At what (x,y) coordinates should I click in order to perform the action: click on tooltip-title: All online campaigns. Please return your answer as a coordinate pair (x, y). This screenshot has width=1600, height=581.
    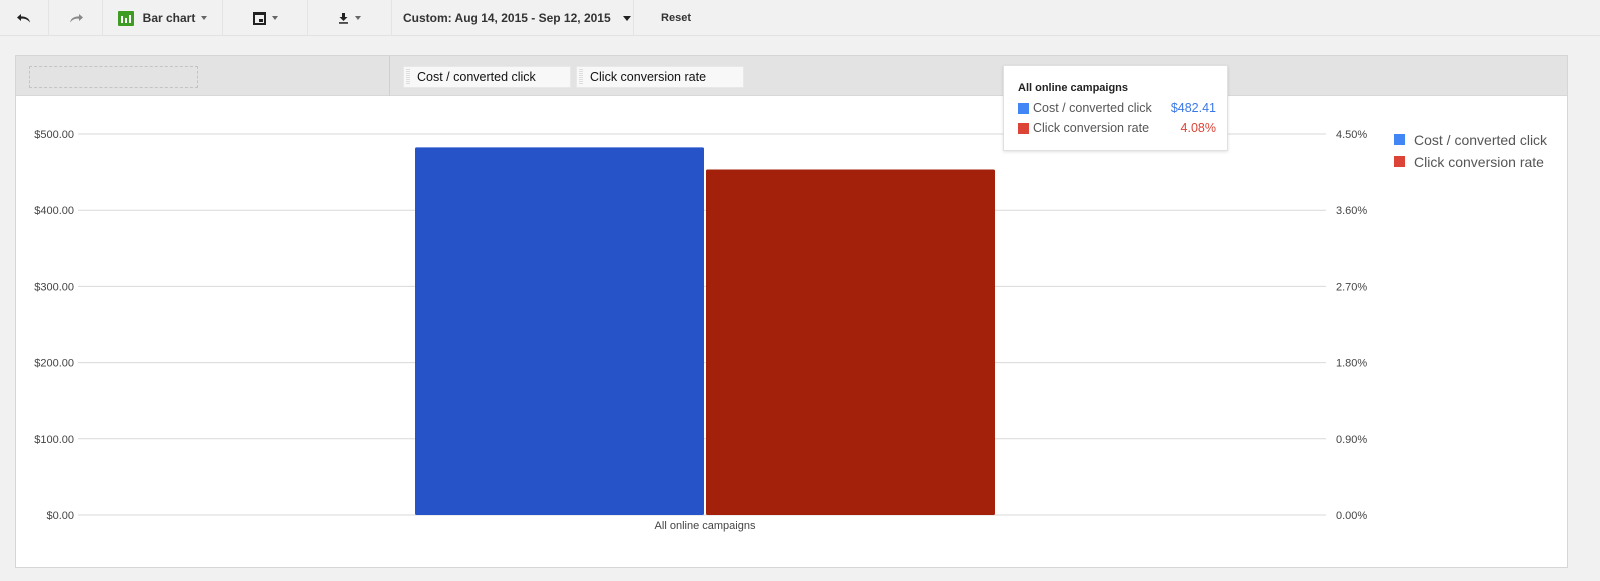
    Looking at the image, I should click on (1073, 88).